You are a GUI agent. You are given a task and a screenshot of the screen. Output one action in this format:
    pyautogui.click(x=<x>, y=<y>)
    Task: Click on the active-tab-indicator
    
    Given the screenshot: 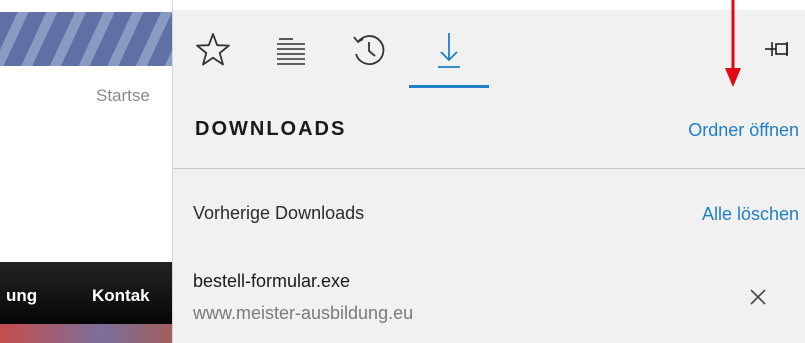 What is the action you would take?
    pyautogui.click(x=449, y=86)
    